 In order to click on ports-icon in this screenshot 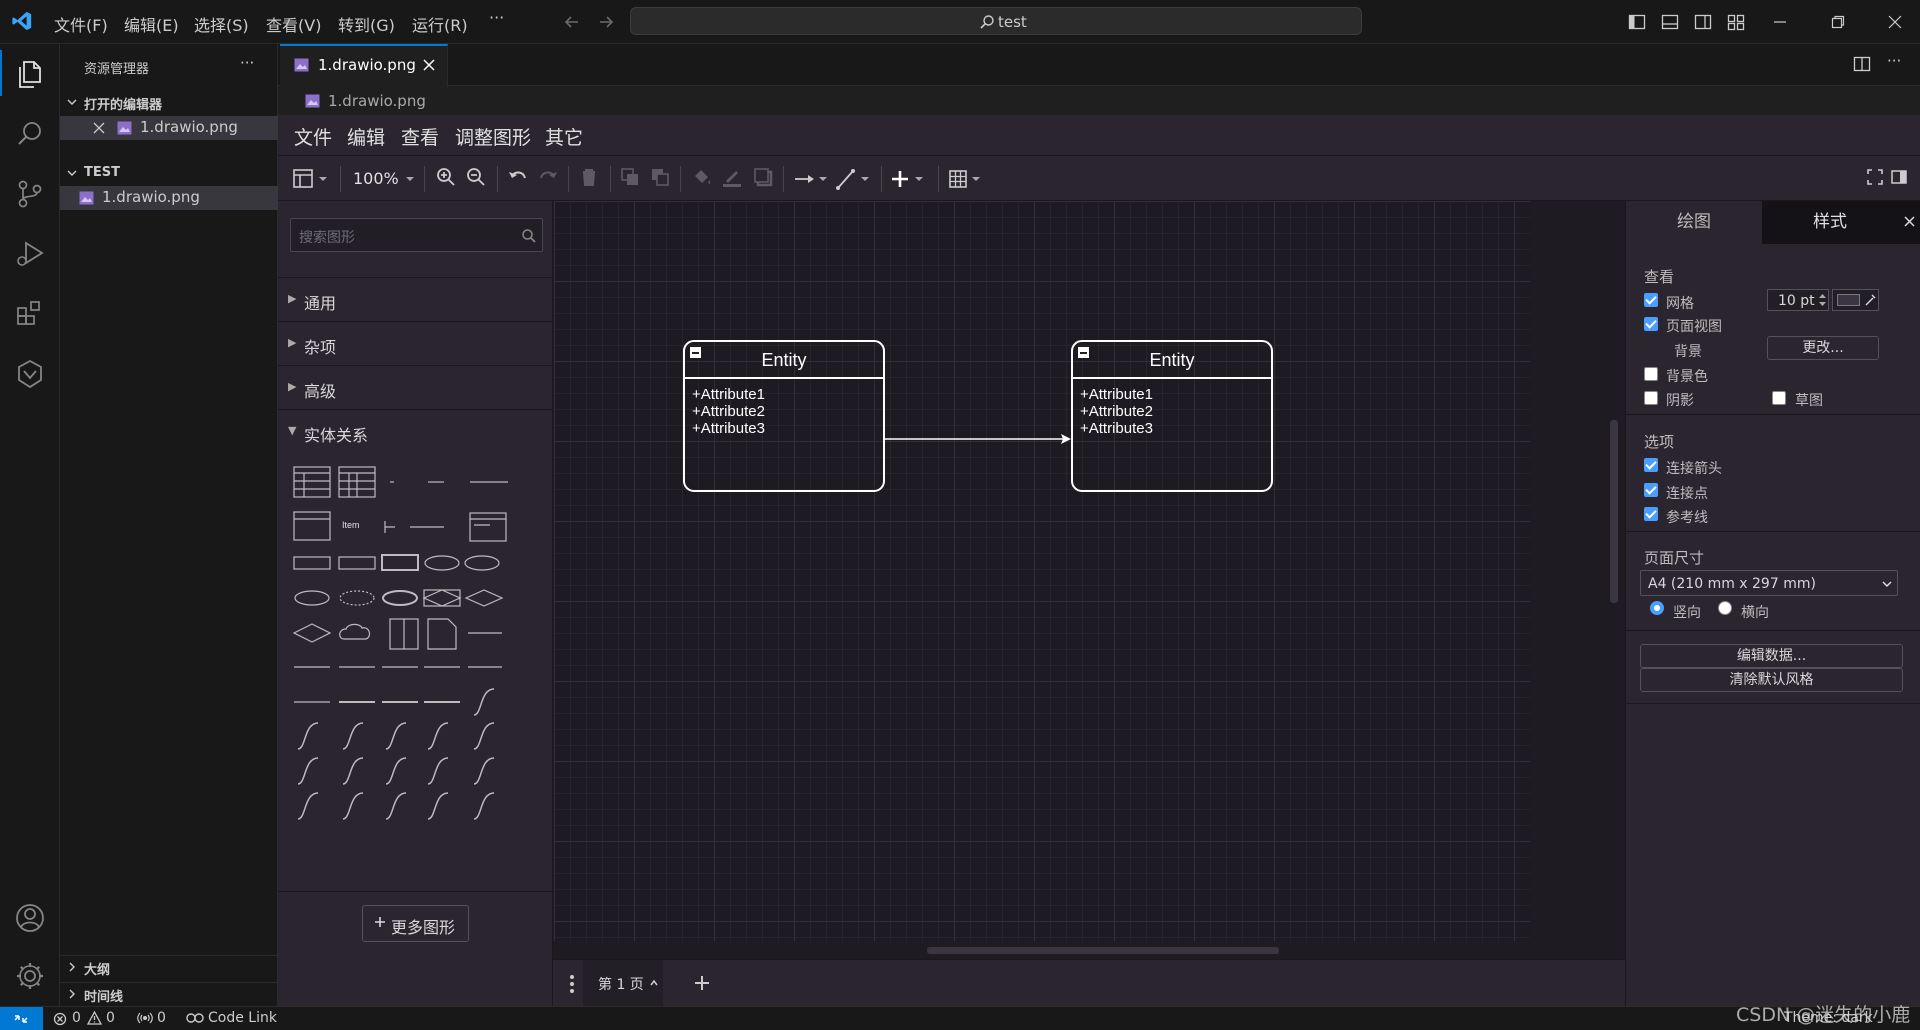, I will do `click(145, 1018)`.